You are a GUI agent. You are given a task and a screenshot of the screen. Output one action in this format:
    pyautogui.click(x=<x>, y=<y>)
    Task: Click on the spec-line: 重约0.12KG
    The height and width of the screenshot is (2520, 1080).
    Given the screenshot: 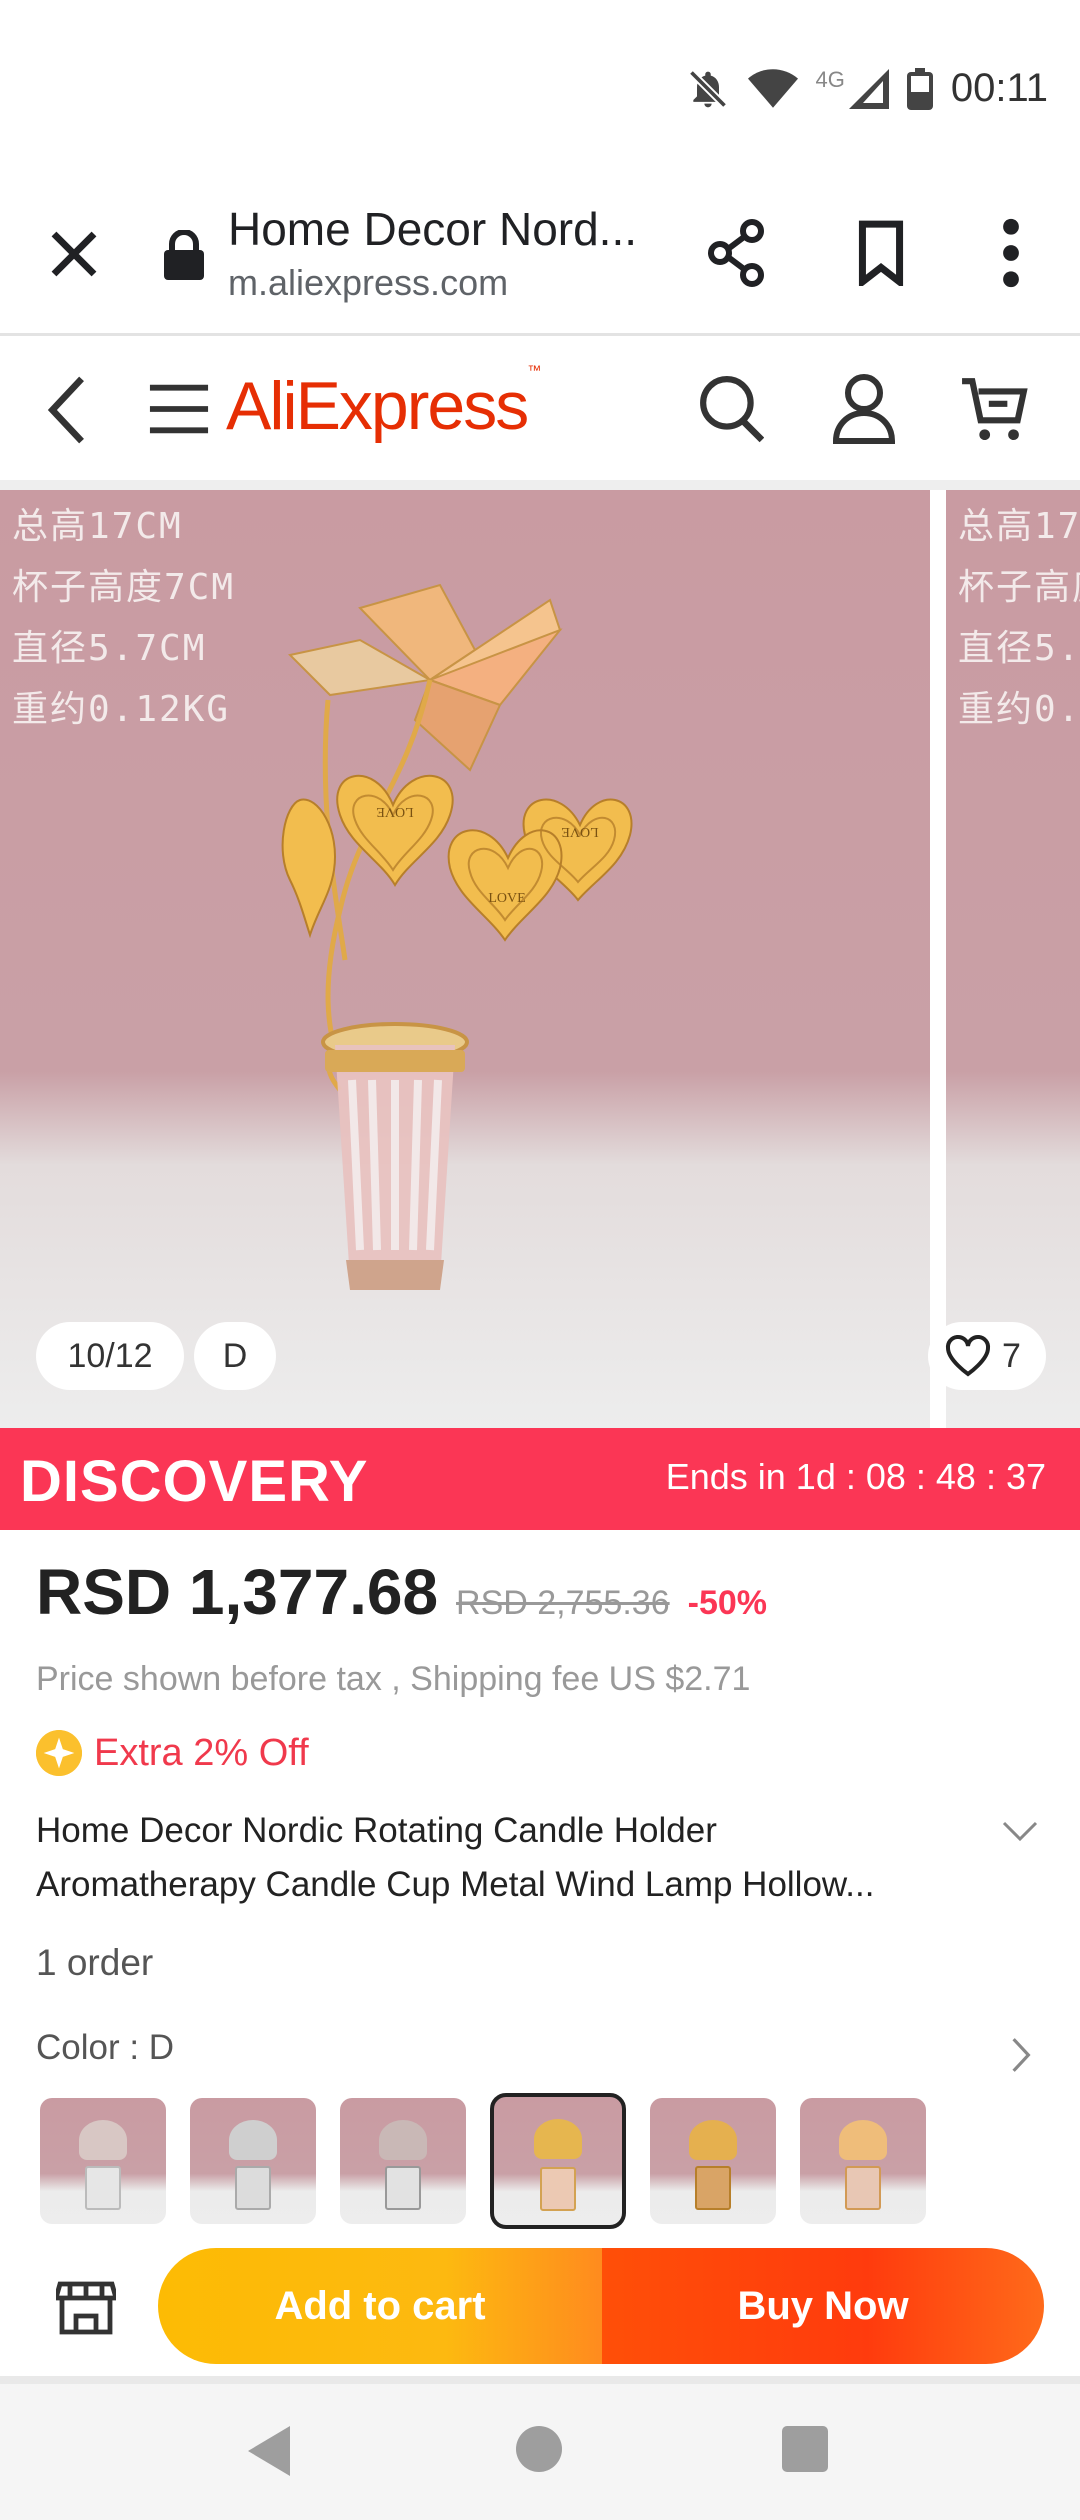 What is the action you would take?
    pyautogui.click(x=1019, y=709)
    